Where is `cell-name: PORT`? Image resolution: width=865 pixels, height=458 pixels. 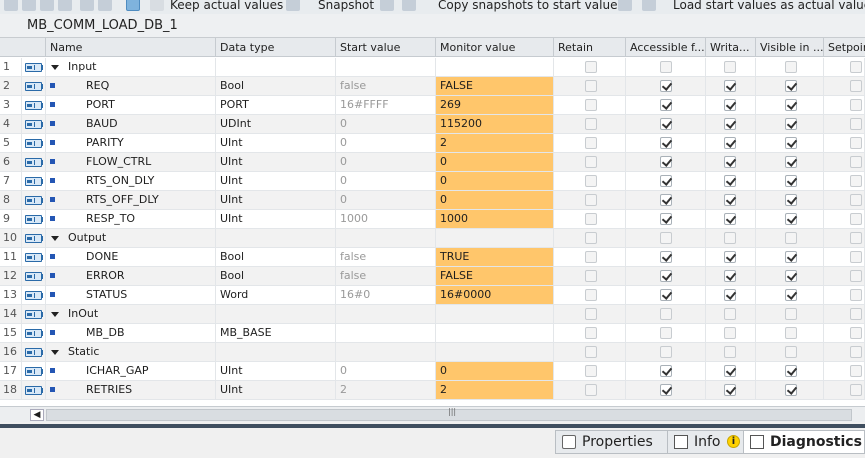 cell-name: PORT is located at coordinates (131, 105).